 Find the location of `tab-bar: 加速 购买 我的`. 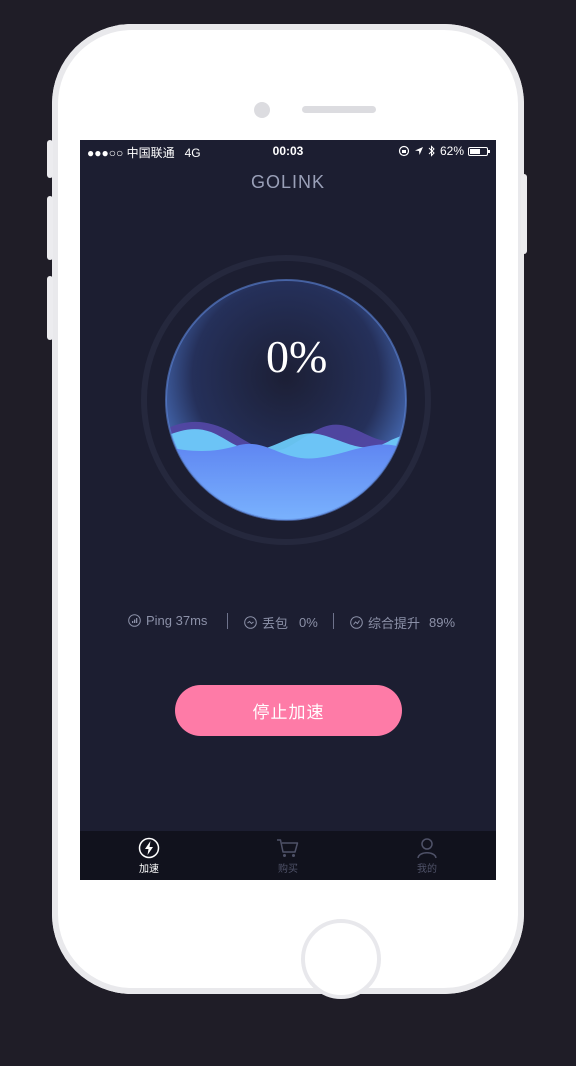

tab-bar: 加速 购买 我的 is located at coordinates (288, 855).